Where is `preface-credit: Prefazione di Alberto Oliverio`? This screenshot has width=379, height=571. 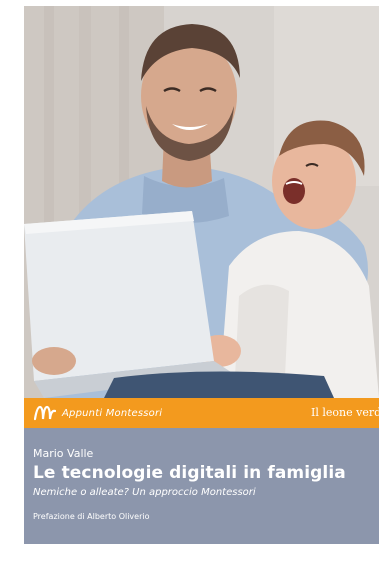
preface-credit: Prefazione di Alberto Oliverio is located at coordinates (91, 516).